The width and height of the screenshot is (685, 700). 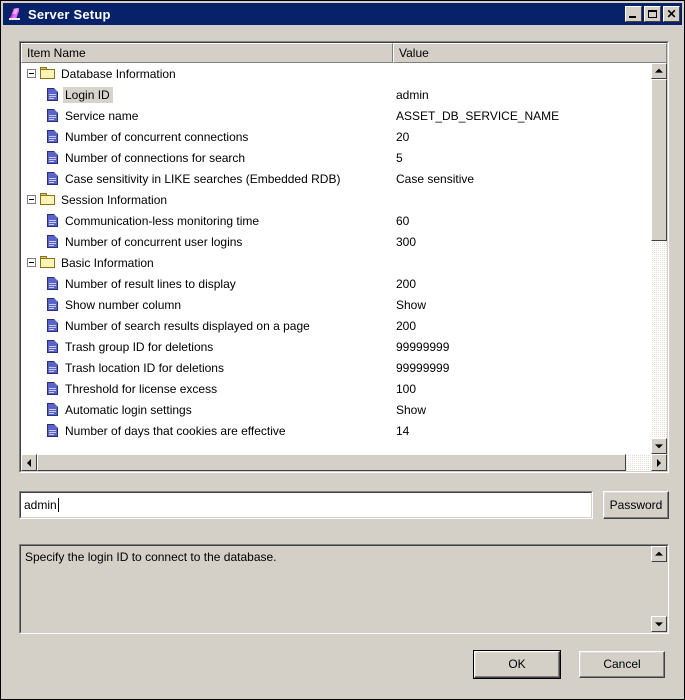 I want to click on tree-row-label-wrap: Number of concurrent user logins, so click(x=133, y=242).